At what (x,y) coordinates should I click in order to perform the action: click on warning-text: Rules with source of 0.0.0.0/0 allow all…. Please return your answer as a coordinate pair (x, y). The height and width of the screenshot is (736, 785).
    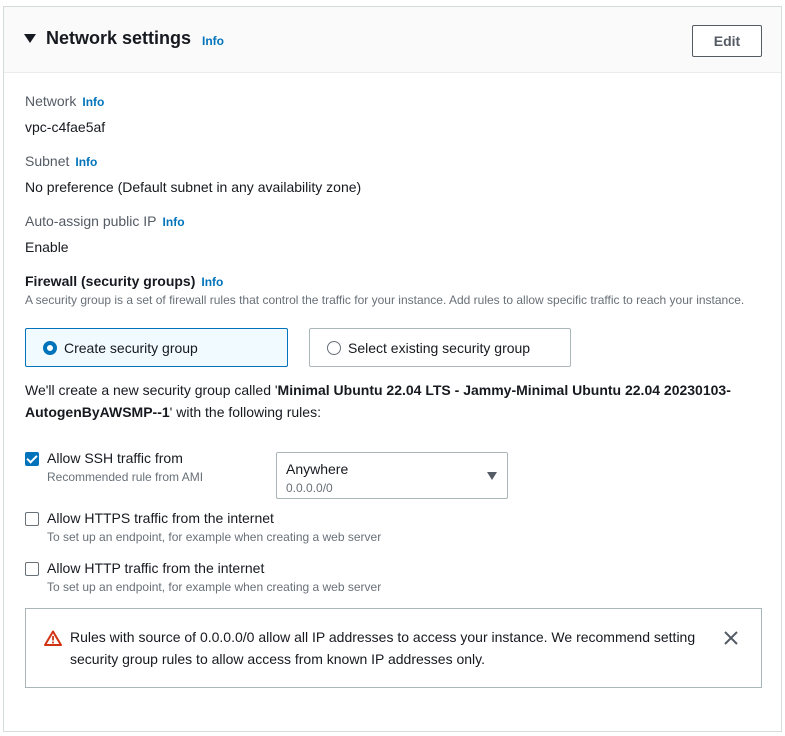
    Looking at the image, I should click on (383, 648).